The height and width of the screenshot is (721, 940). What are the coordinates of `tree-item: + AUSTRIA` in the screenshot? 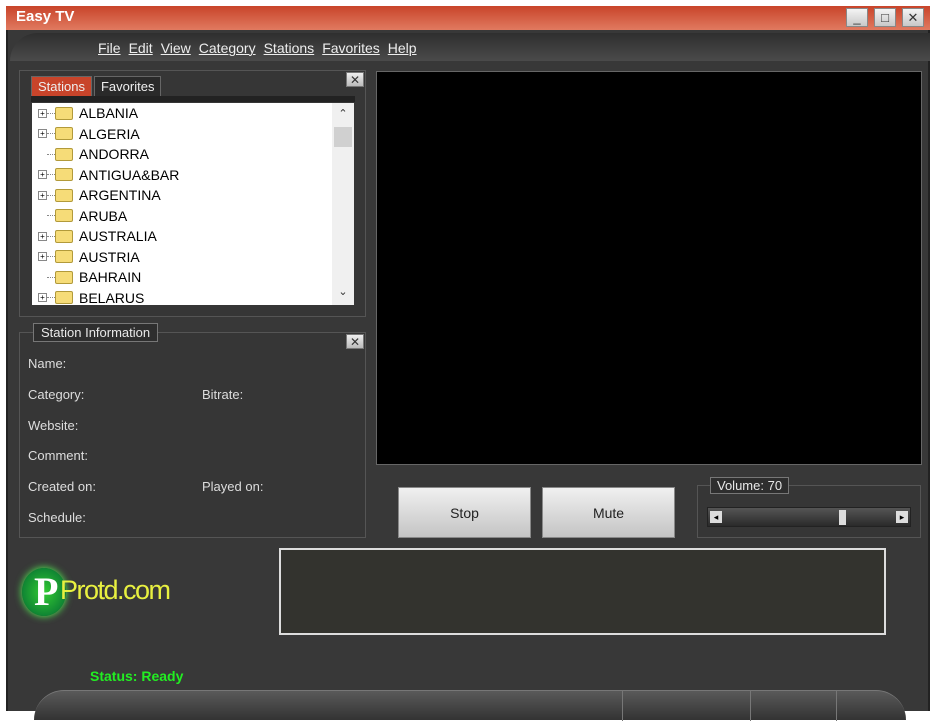 It's located at (193, 257).